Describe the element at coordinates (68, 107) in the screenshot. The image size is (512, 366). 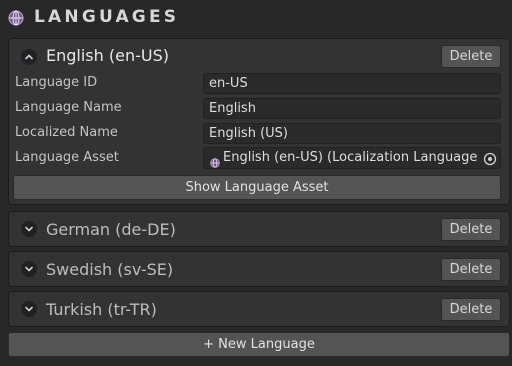
I see `language-name-label: Language Name` at that location.